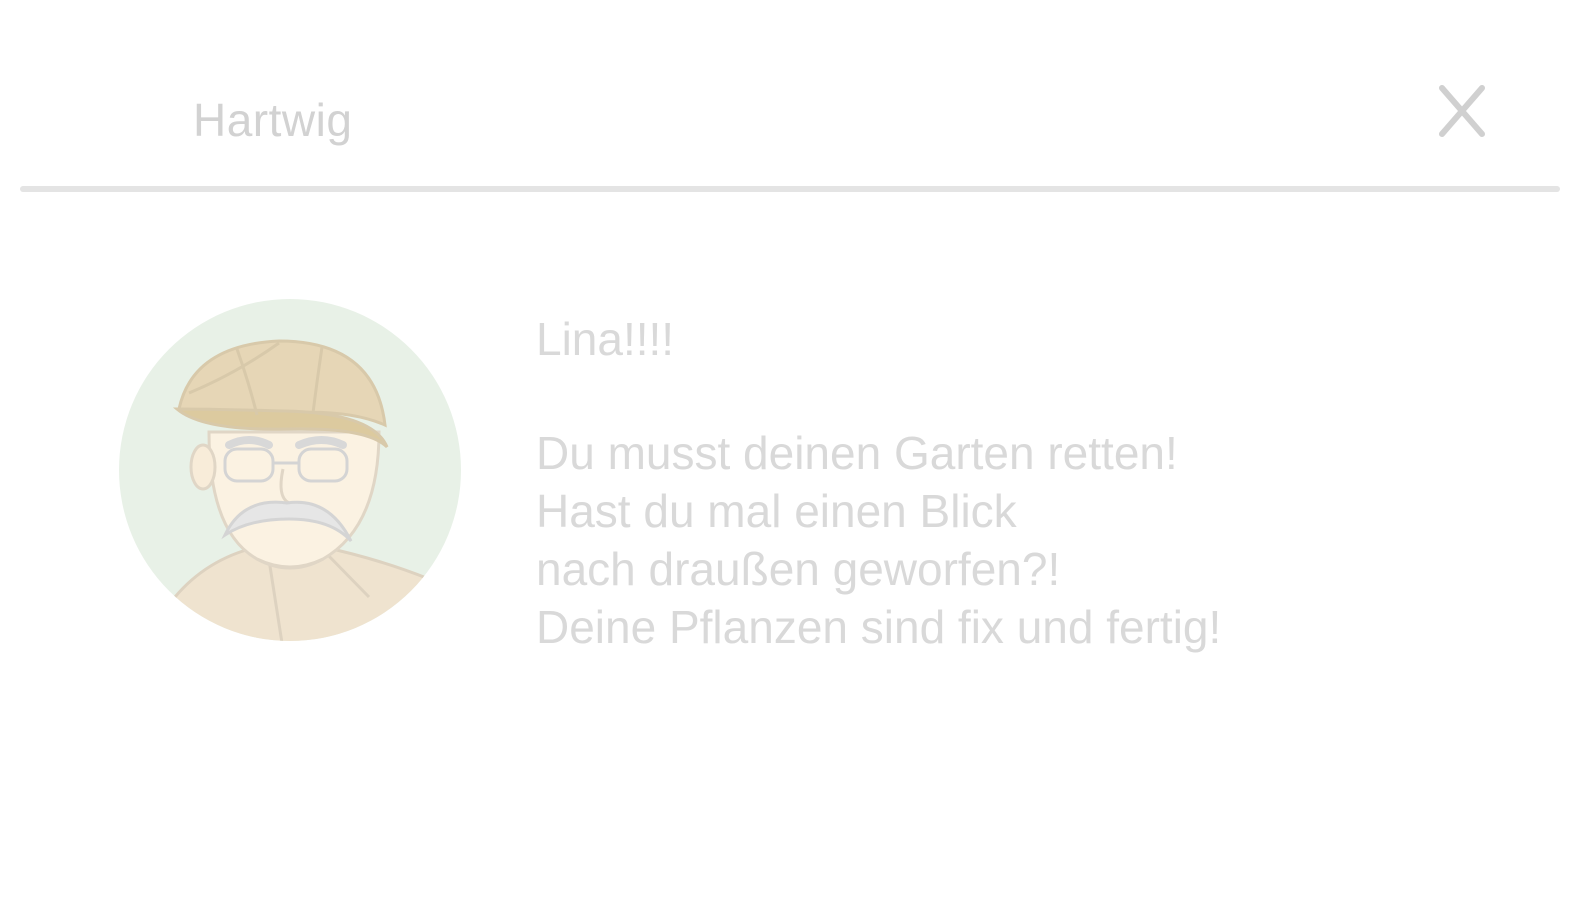 This screenshot has height=905, width=1575. I want to click on speaker-name: Hartwig, so click(273, 120).